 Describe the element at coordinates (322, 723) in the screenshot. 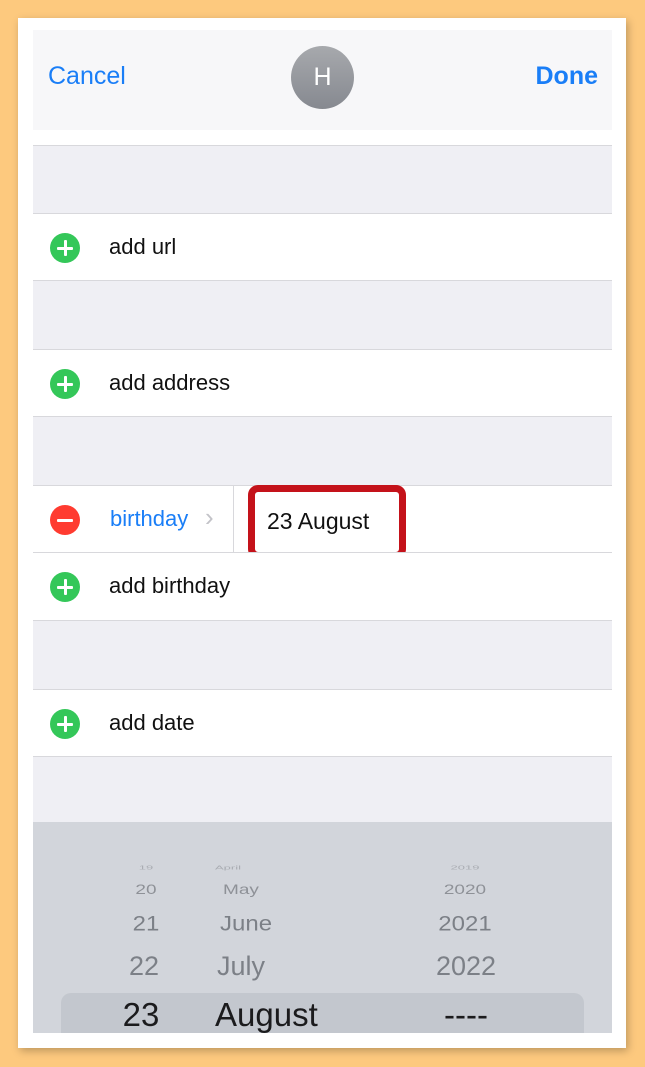

I see `add-date-row: add date` at that location.